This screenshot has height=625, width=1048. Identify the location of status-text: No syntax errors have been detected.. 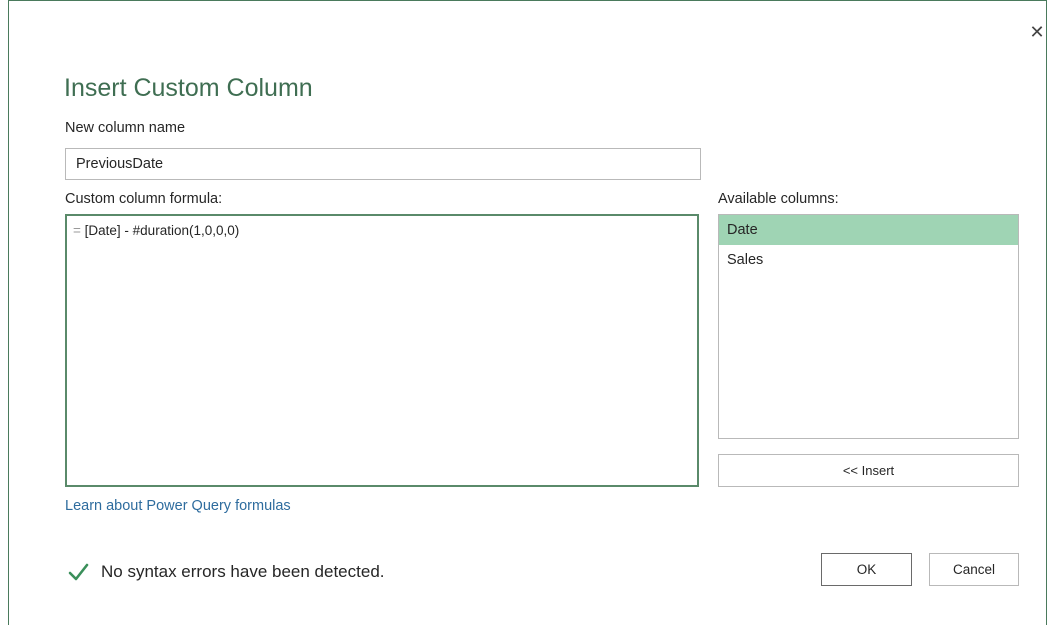
(243, 571).